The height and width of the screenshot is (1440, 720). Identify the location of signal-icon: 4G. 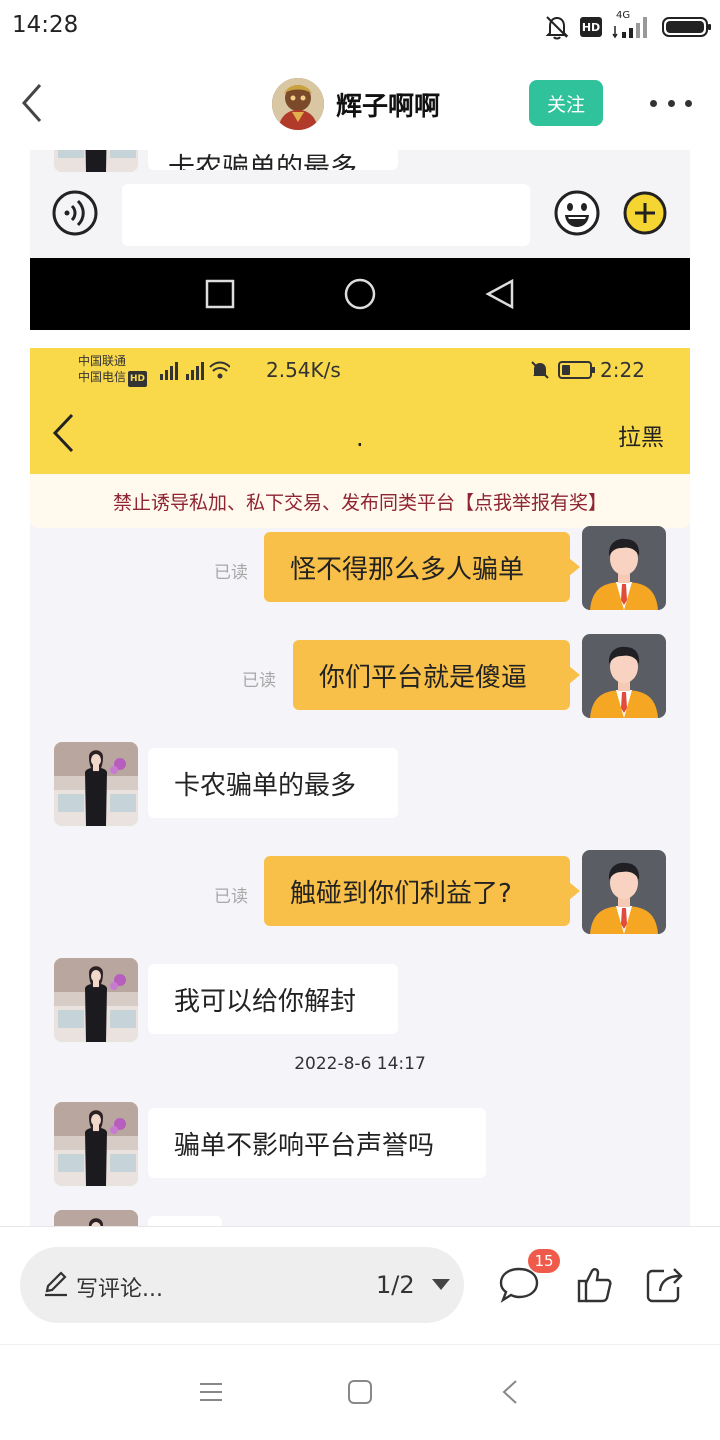
(632, 25).